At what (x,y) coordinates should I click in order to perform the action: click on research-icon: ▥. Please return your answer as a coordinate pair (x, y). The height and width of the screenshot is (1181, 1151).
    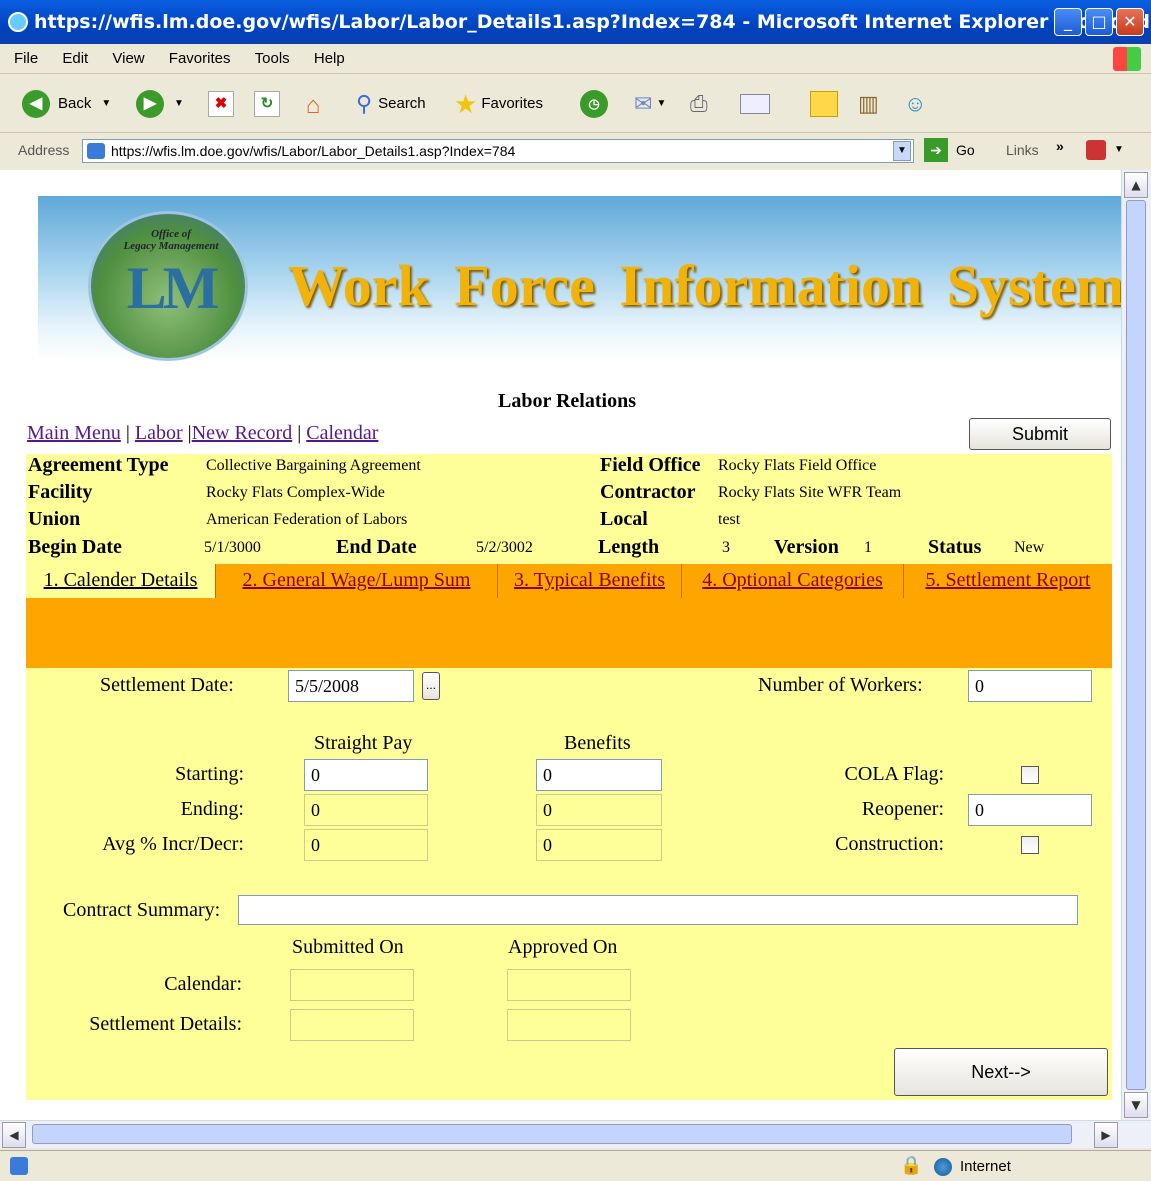
    Looking at the image, I should click on (868, 103).